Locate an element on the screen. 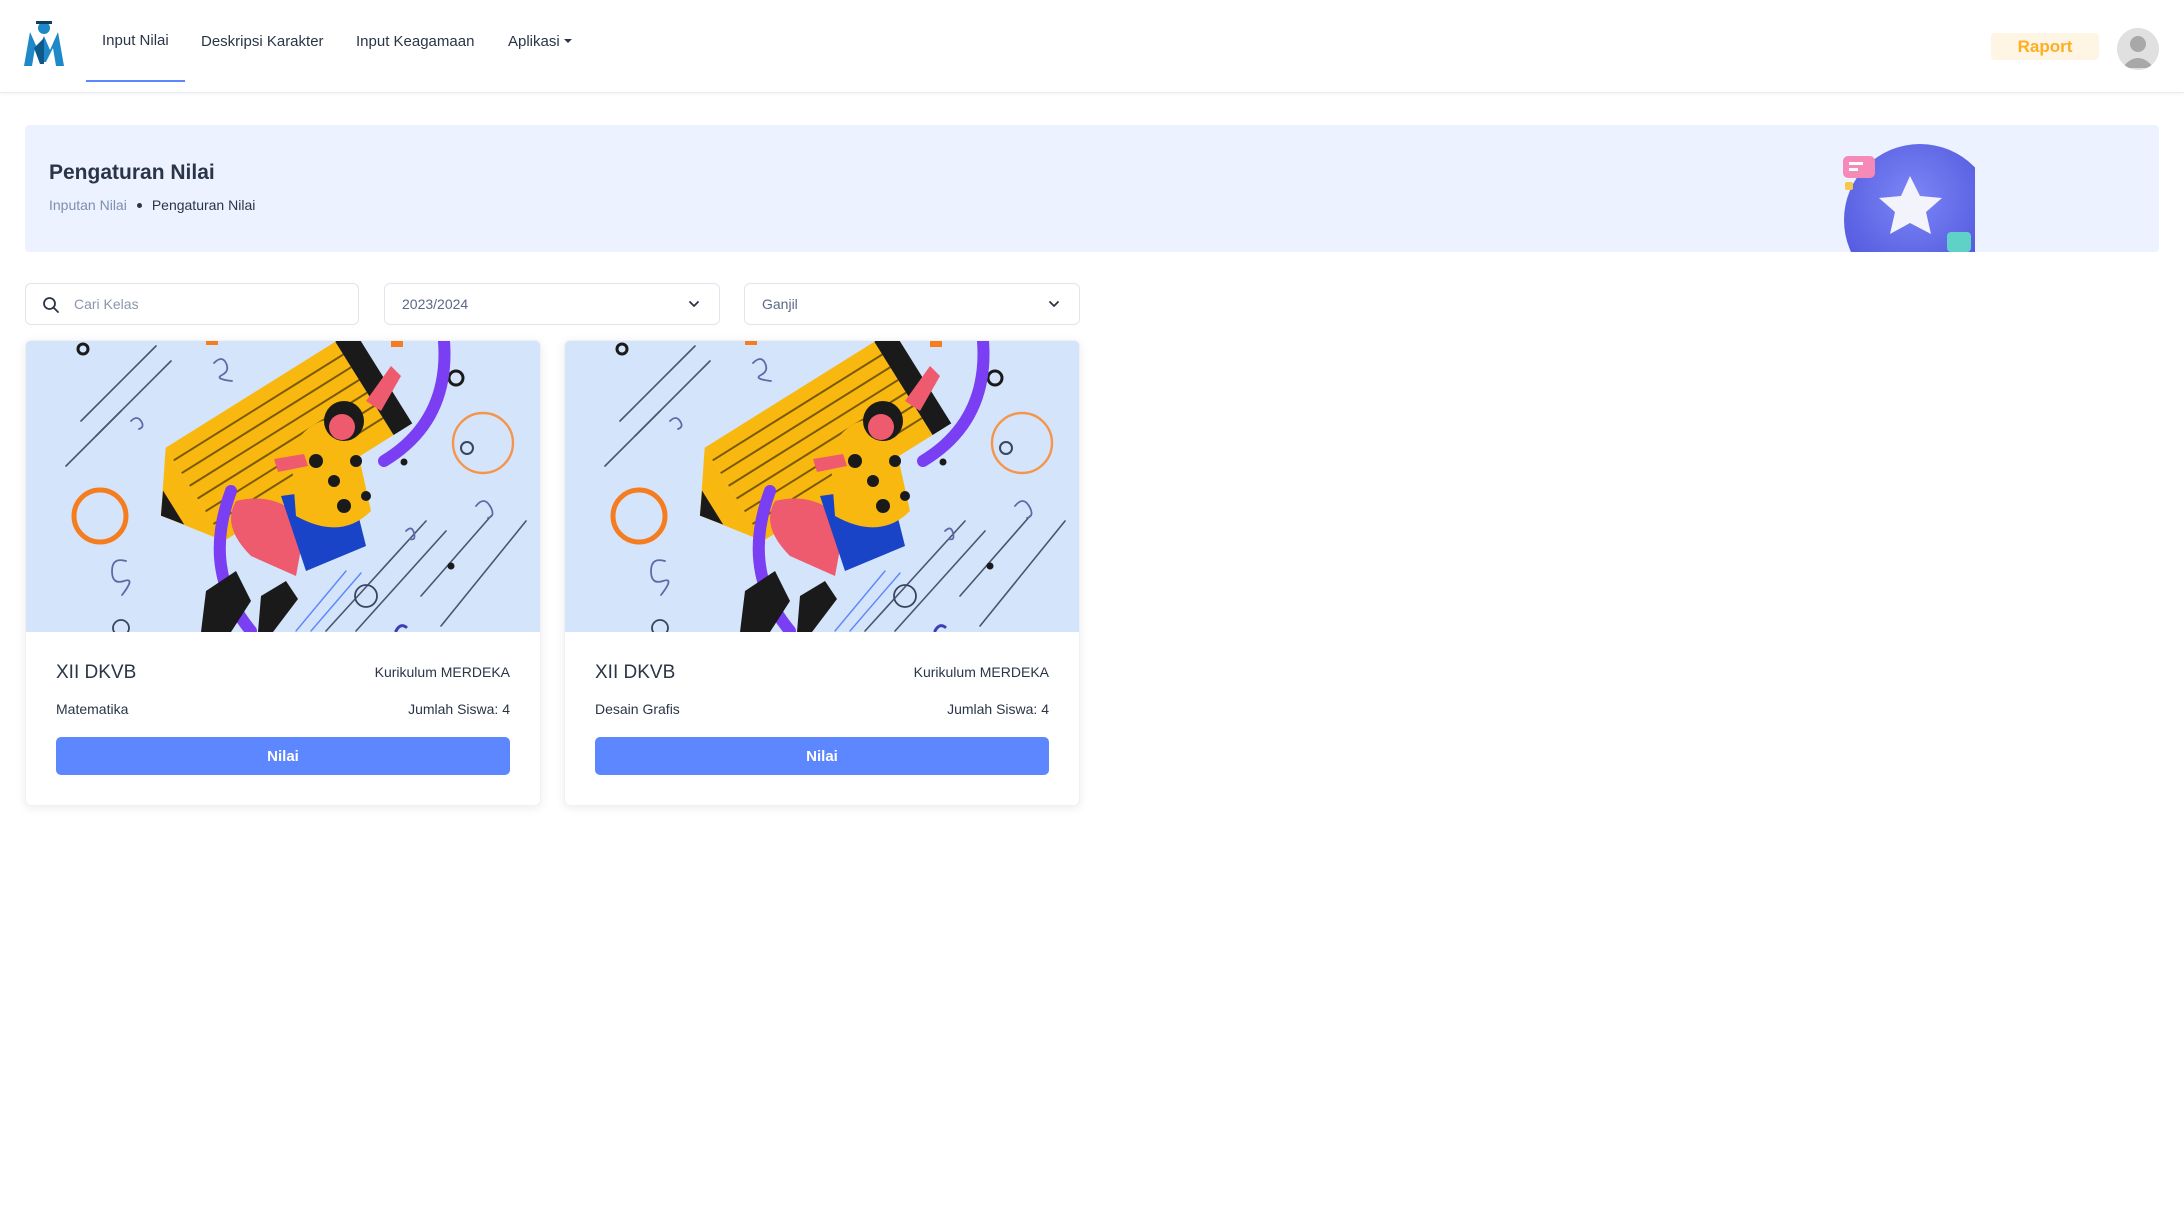 This screenshot has width=2184, height=1214. nav-deskripsi-karakter-label: Deskripsi Karakter is located at coordinates (262, 41).